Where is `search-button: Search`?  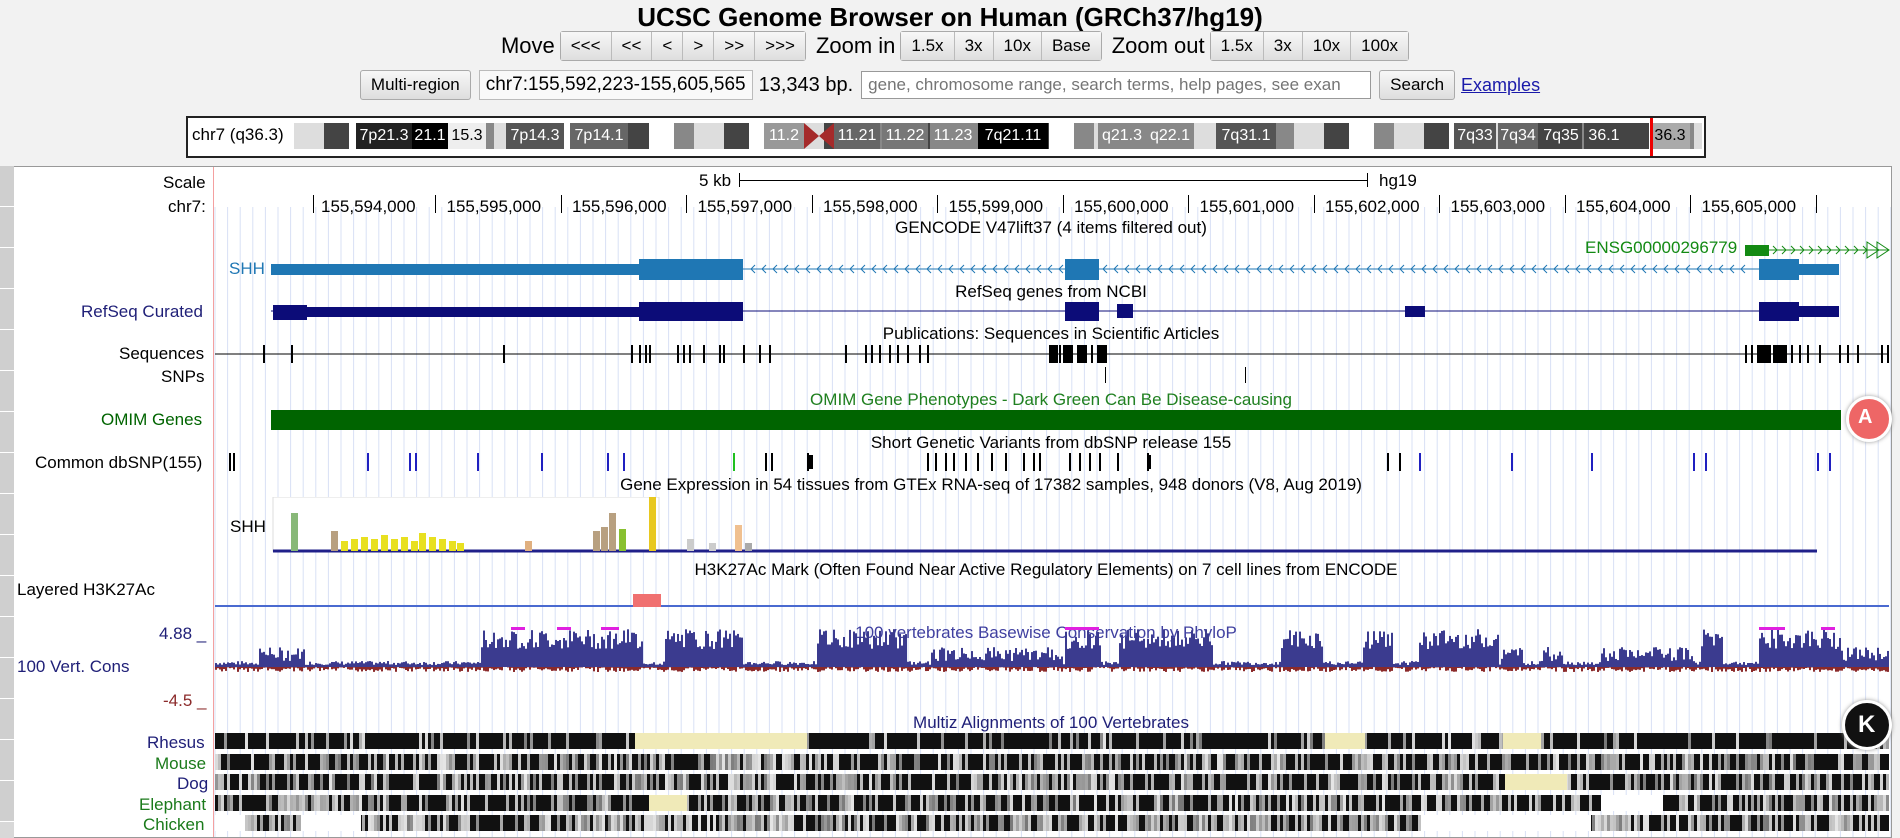
search-button: Search is located at coordinates (1417, 85).